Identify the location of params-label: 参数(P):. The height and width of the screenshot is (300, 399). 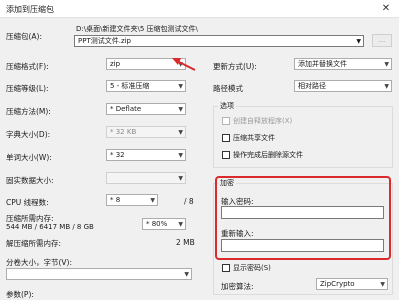
(20, 294).